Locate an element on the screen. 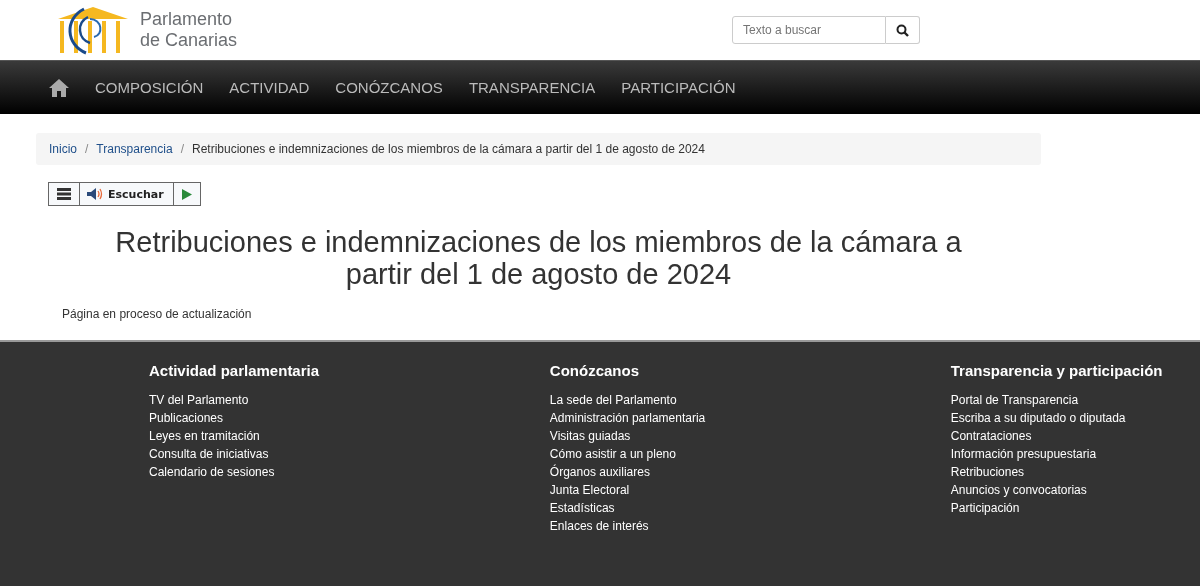 Image resolution: width=1200 pixels, height=586 pixels. menu-button is located at coordinates (64, 194).